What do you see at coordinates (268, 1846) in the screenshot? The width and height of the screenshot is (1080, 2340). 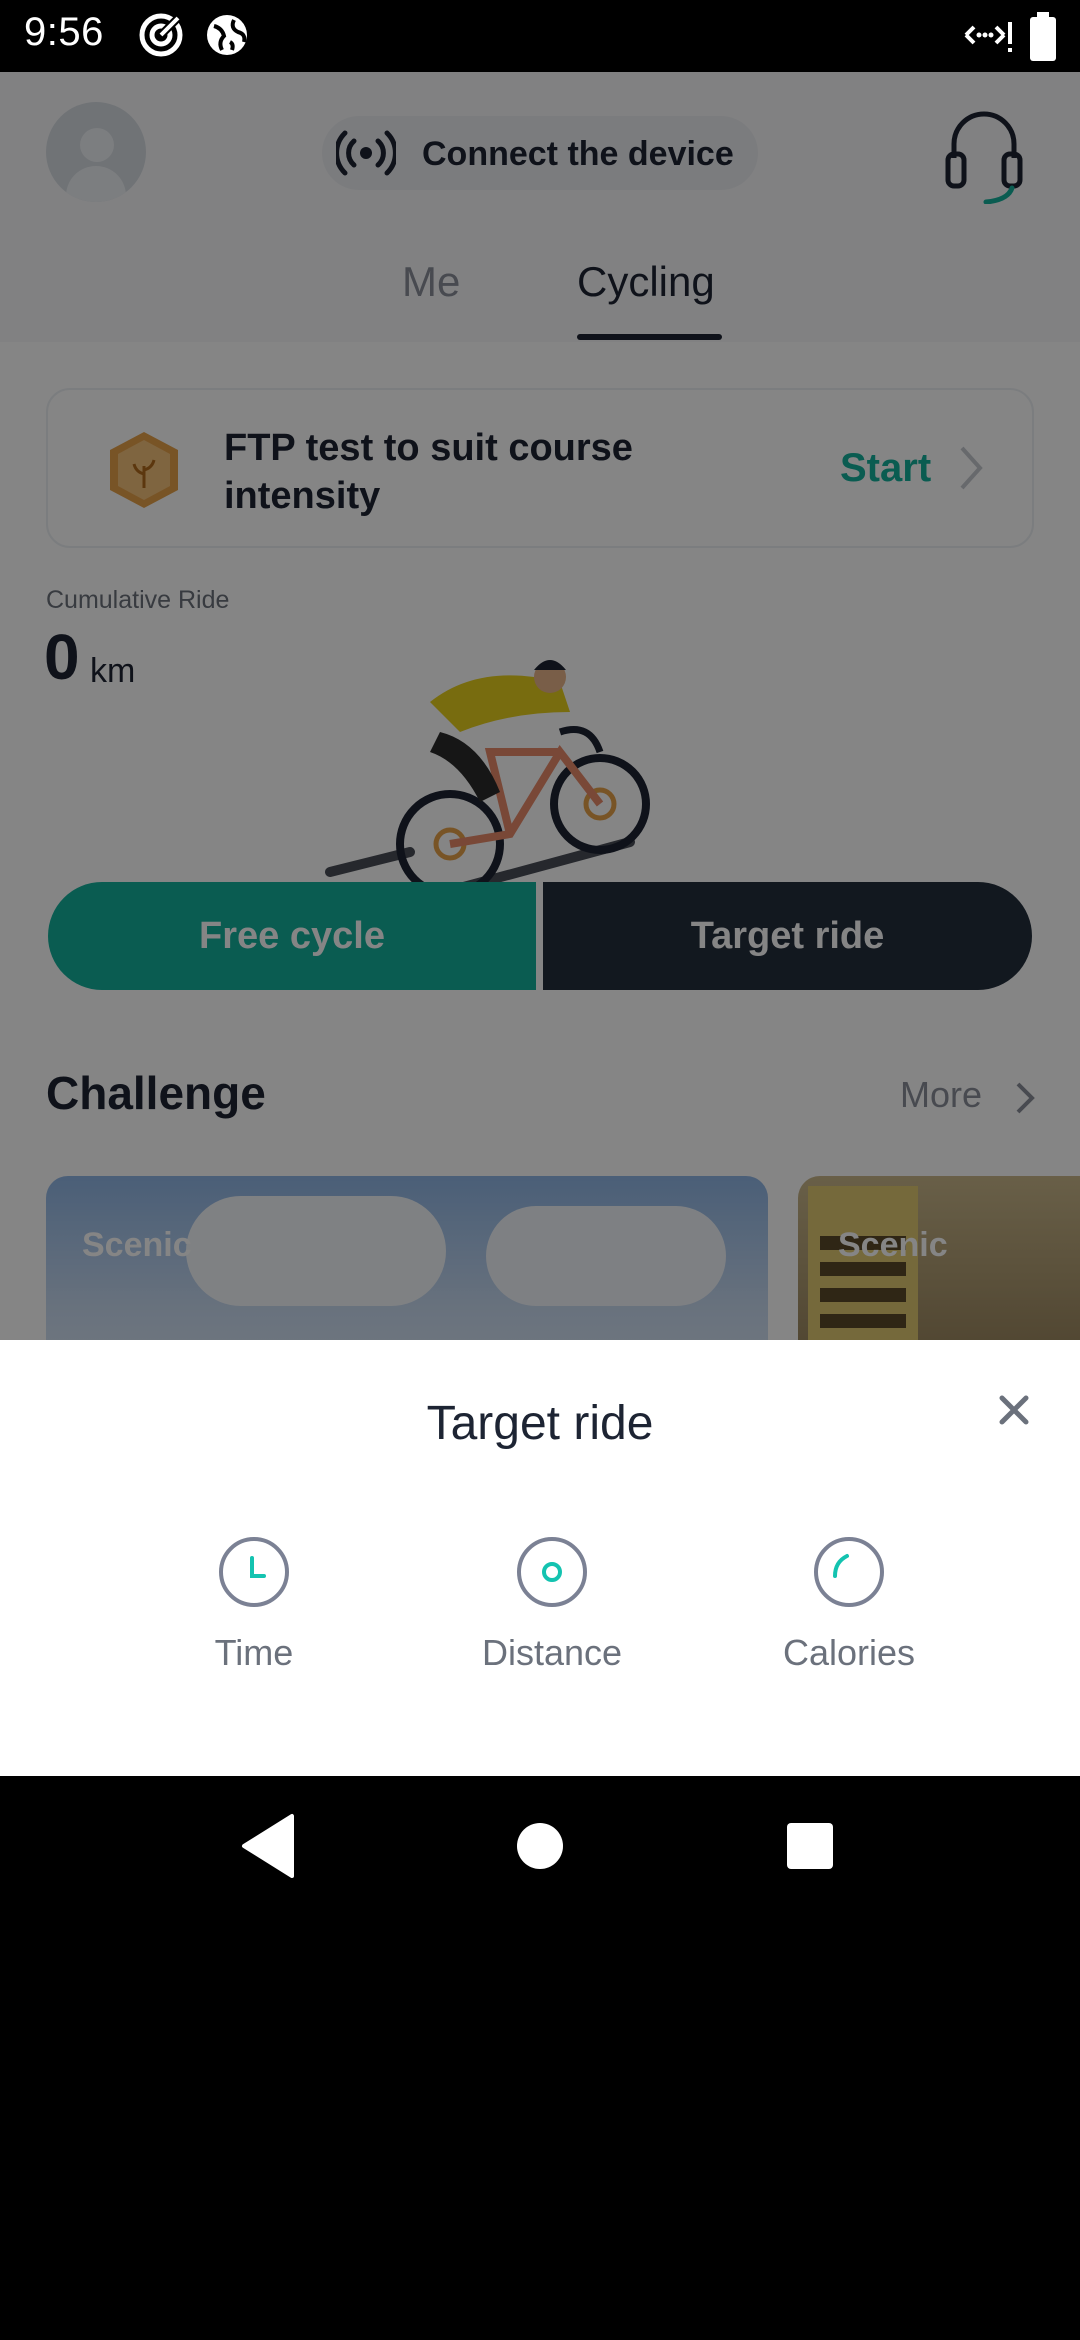 I see `back-icon` at bounding box center [268, 1846].